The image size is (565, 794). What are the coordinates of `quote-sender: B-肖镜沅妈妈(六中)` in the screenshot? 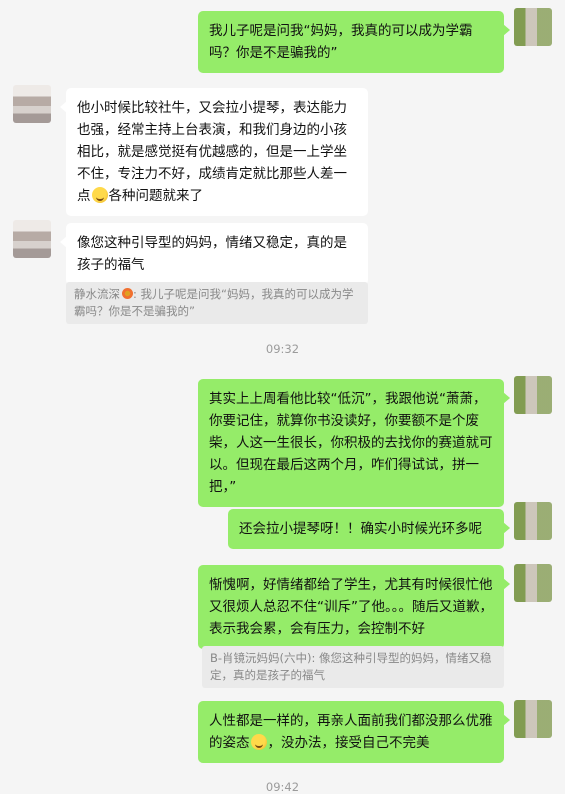 It's located at (261, 658).